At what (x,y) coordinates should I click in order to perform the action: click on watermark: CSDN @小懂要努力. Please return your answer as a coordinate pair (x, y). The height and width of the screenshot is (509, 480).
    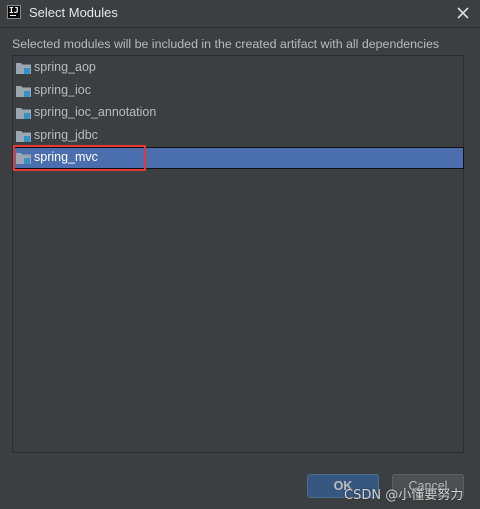
    Looking at the image, I should click on (404, 495).